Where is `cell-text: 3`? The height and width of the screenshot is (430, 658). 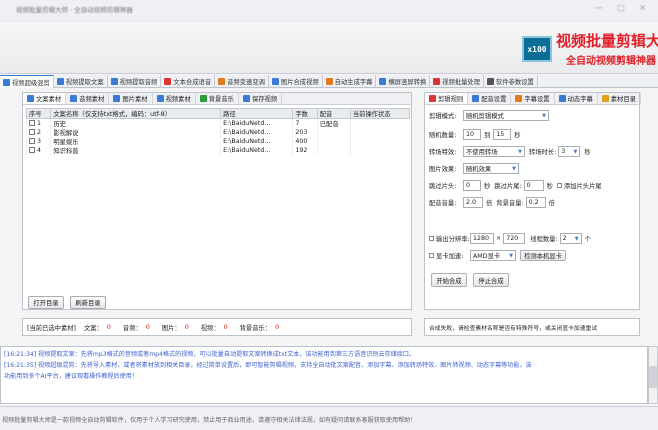
cell-text: 3 is located at coordinates (39, 141).